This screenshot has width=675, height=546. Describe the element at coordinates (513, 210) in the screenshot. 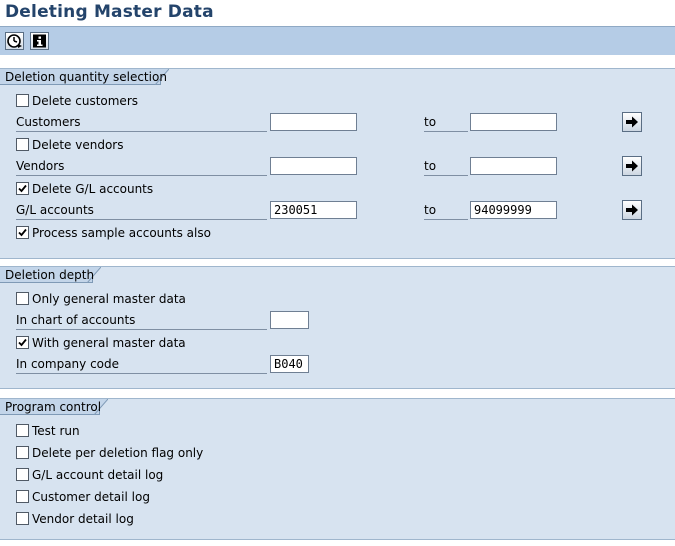

I see `gl-accounts-to-input: 94099999` at that location.